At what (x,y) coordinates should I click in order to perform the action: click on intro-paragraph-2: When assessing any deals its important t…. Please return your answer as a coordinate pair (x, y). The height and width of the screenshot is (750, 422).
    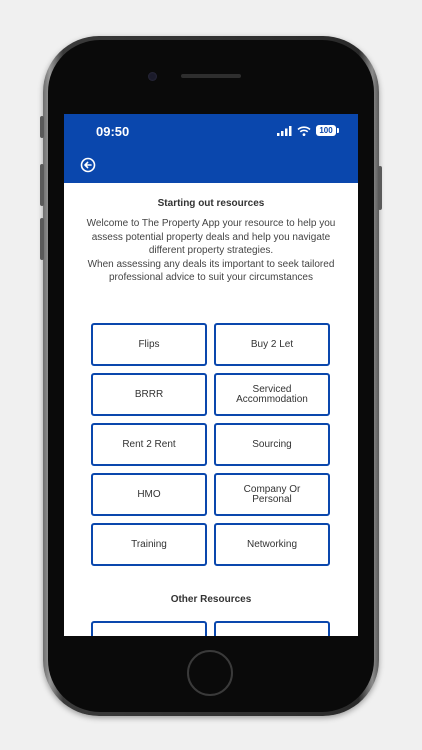
    Looking at the image, I should click on (211, 271).